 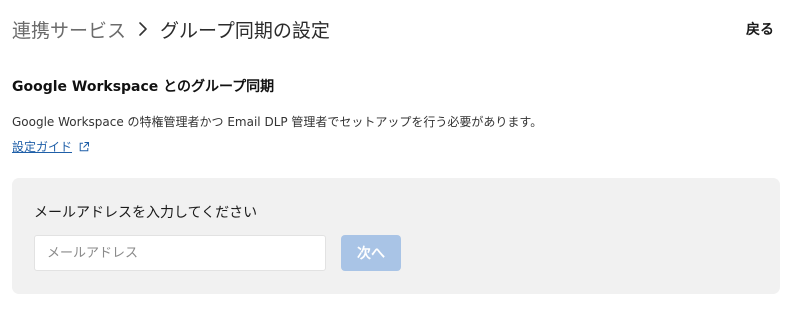 What do you see at coordinates (180, 253) in the screenshot?
I see `email-input` at bounding box center [180, 253].